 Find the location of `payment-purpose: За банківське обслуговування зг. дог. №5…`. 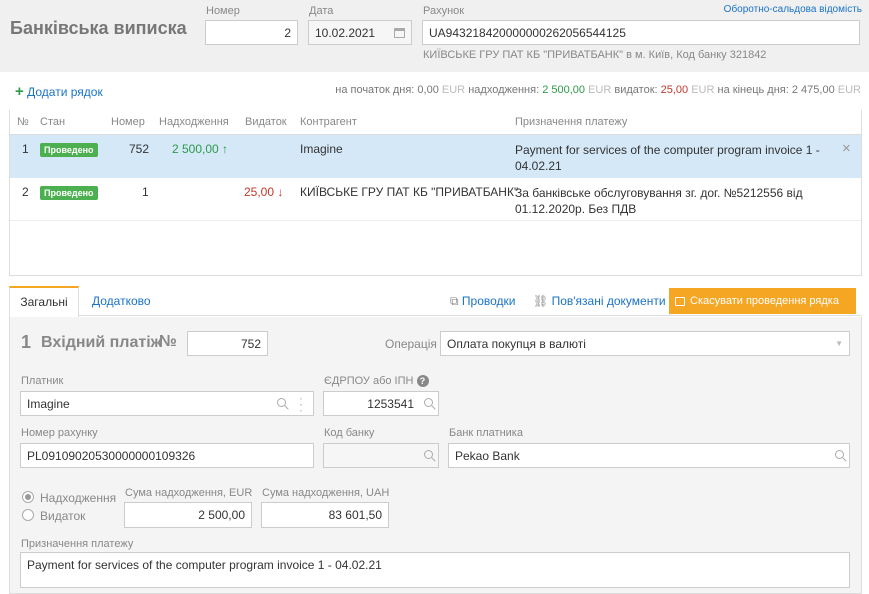

payment-purpose: За банківське обслуговування зг. дог. №5… is located at coordinates (659, 201).